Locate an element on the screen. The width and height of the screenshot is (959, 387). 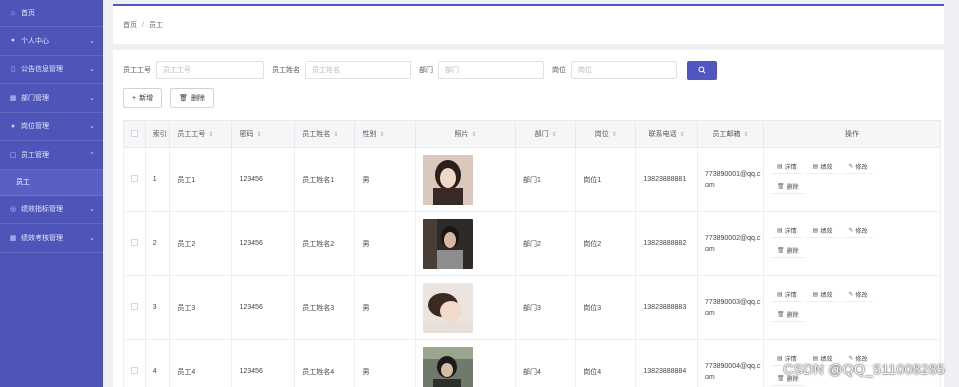
sidebar-item-kpi: ◎ 绩效指标管理 ⌄ is located at coordinates (51, 210).